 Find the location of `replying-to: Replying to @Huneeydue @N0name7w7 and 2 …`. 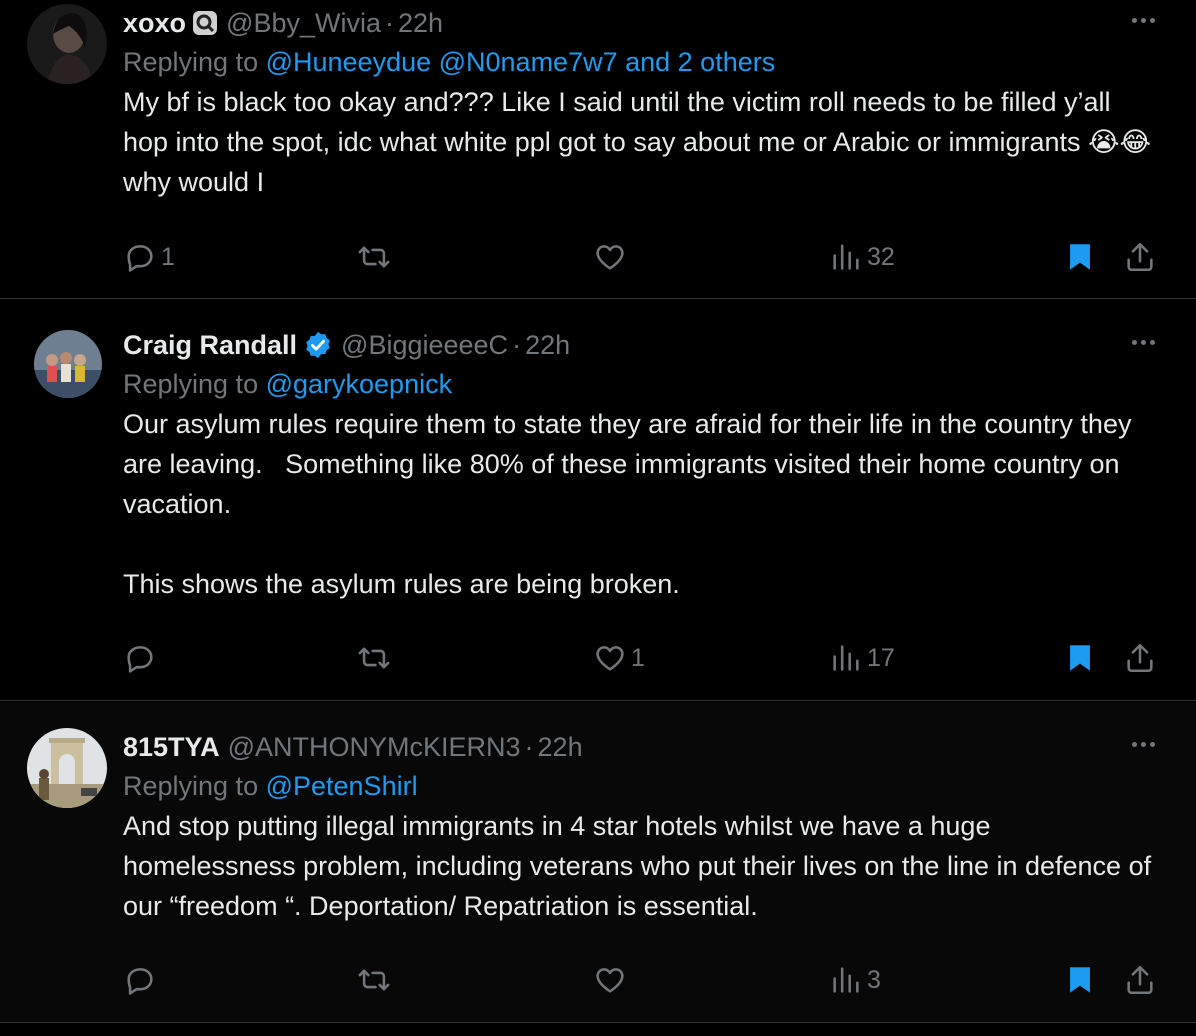

replying-to: Replying to @Huneeydue @N0name7w7 and 2 … is located at coordinates (639, 62).